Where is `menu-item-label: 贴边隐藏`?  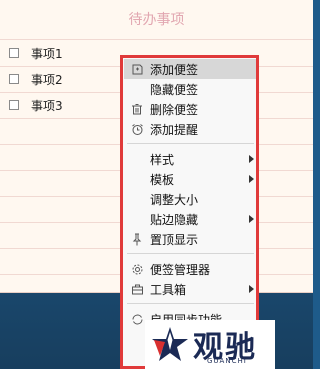
menu-item-label: 贴边隐藏 is located at coordinates (174, 219).